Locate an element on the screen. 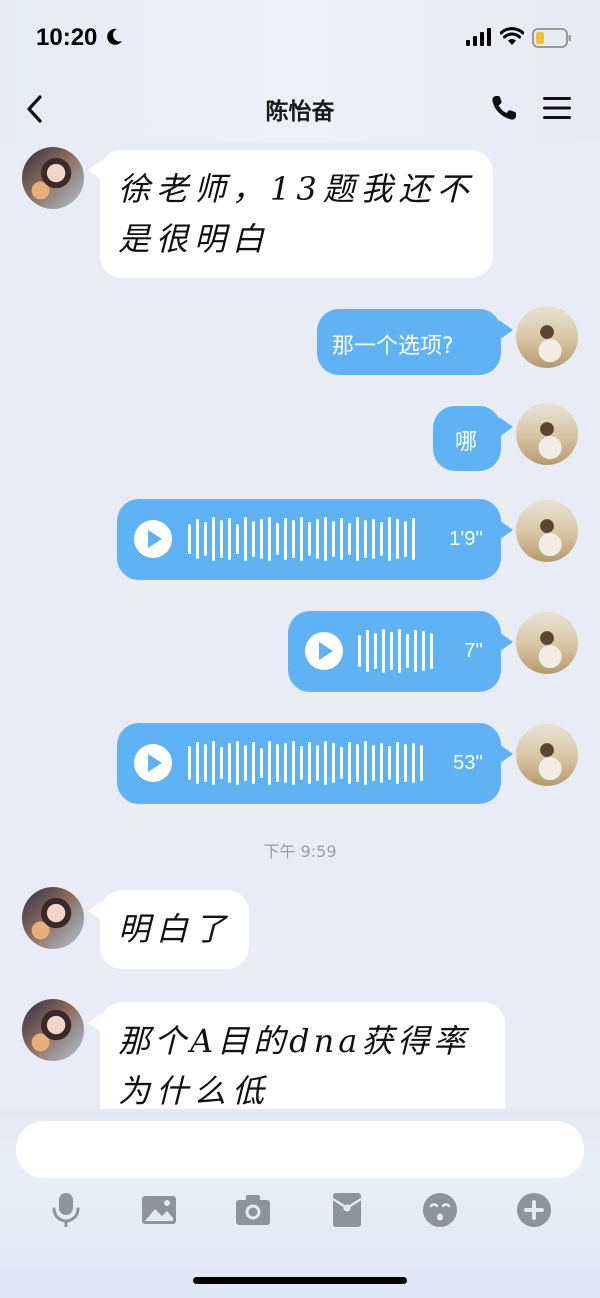  red-packet-icon is located at coordinates (347, 1210).